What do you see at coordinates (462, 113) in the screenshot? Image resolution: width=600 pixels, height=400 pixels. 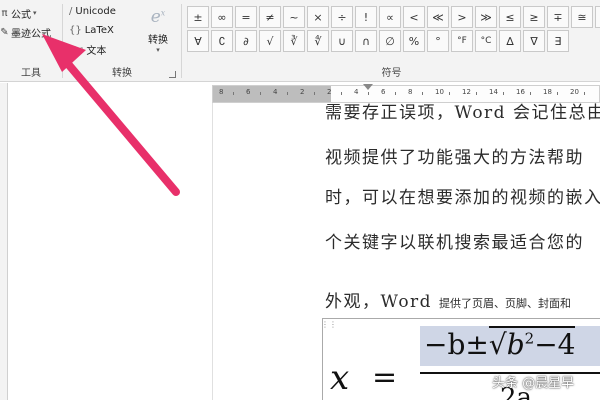 I see `doc-line-1: 需要存正误项，Word 会记住总由` at bounding box center [462, 113].